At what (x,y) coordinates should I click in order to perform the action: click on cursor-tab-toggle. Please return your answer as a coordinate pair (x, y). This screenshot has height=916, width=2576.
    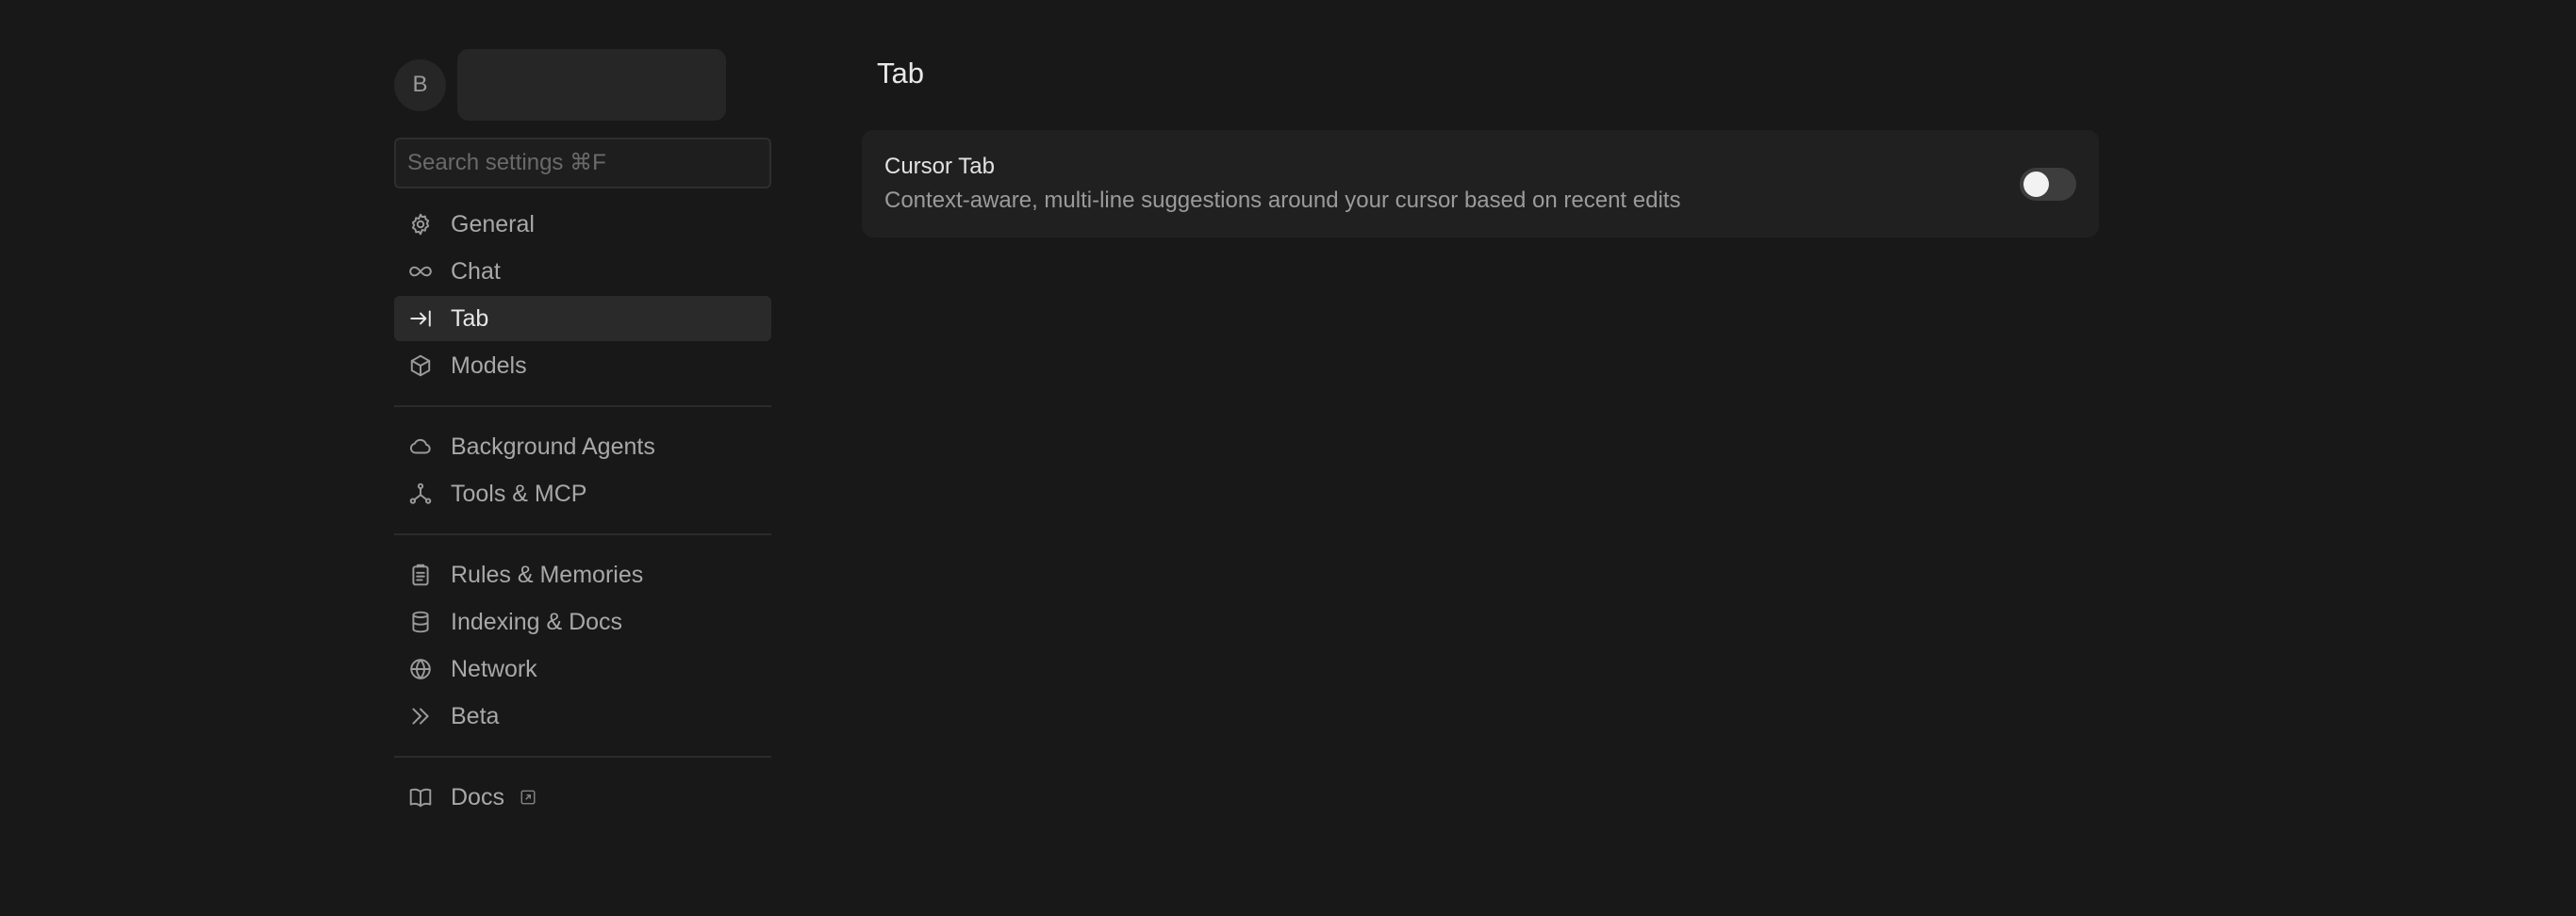
    Looking at the image, I should click on (2048, 184).